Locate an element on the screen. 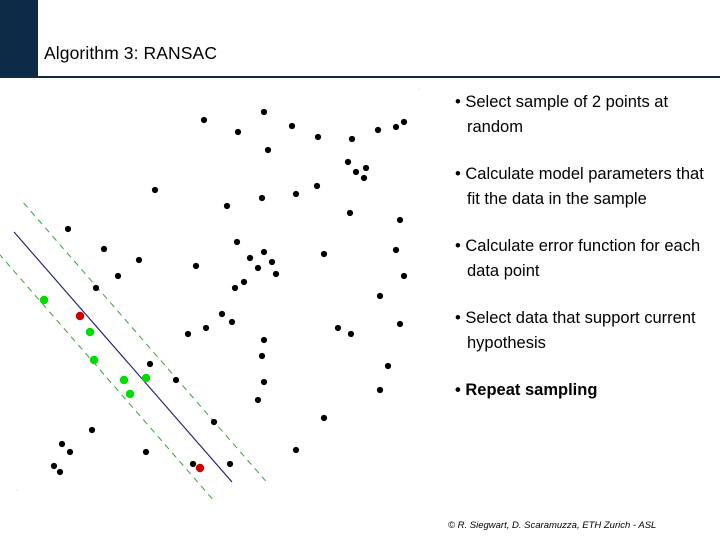  corner-accent-block is located at coordinates (19, 39).